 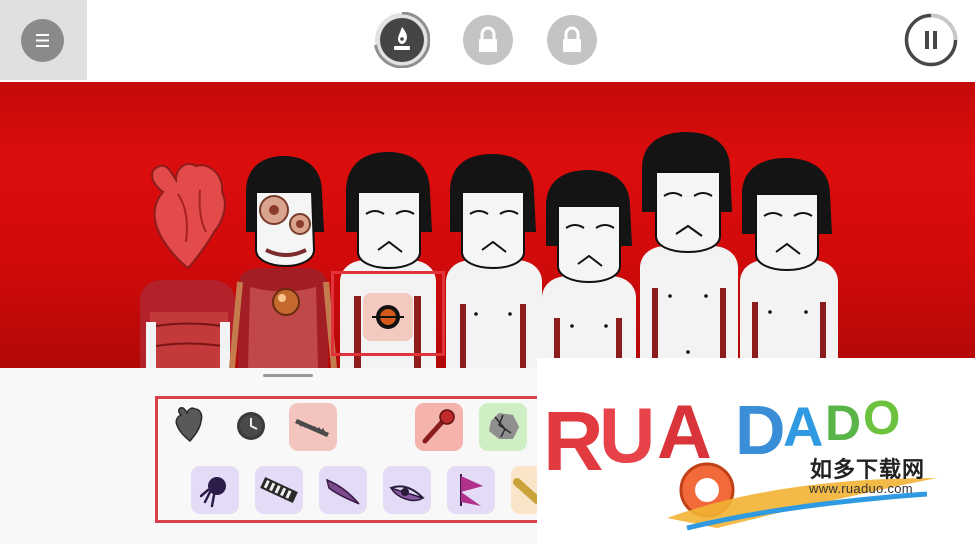 I want to click on level-3-button, so click(x=572, y=40).